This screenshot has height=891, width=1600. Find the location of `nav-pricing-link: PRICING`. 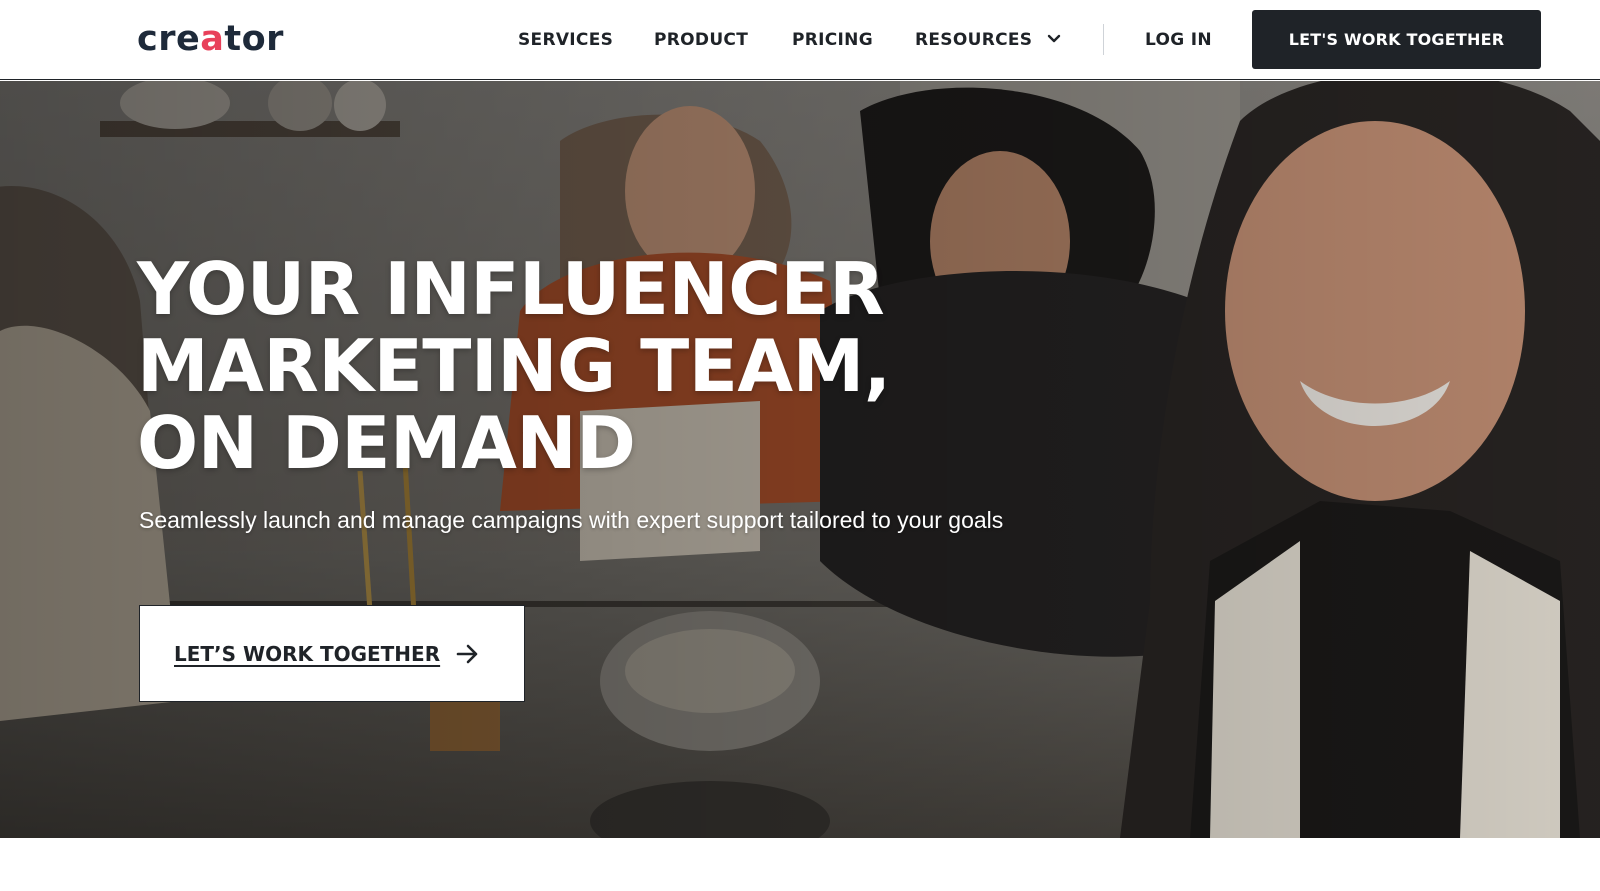

nav-pricing-link: PRICING is located at coordinates (832, 40).